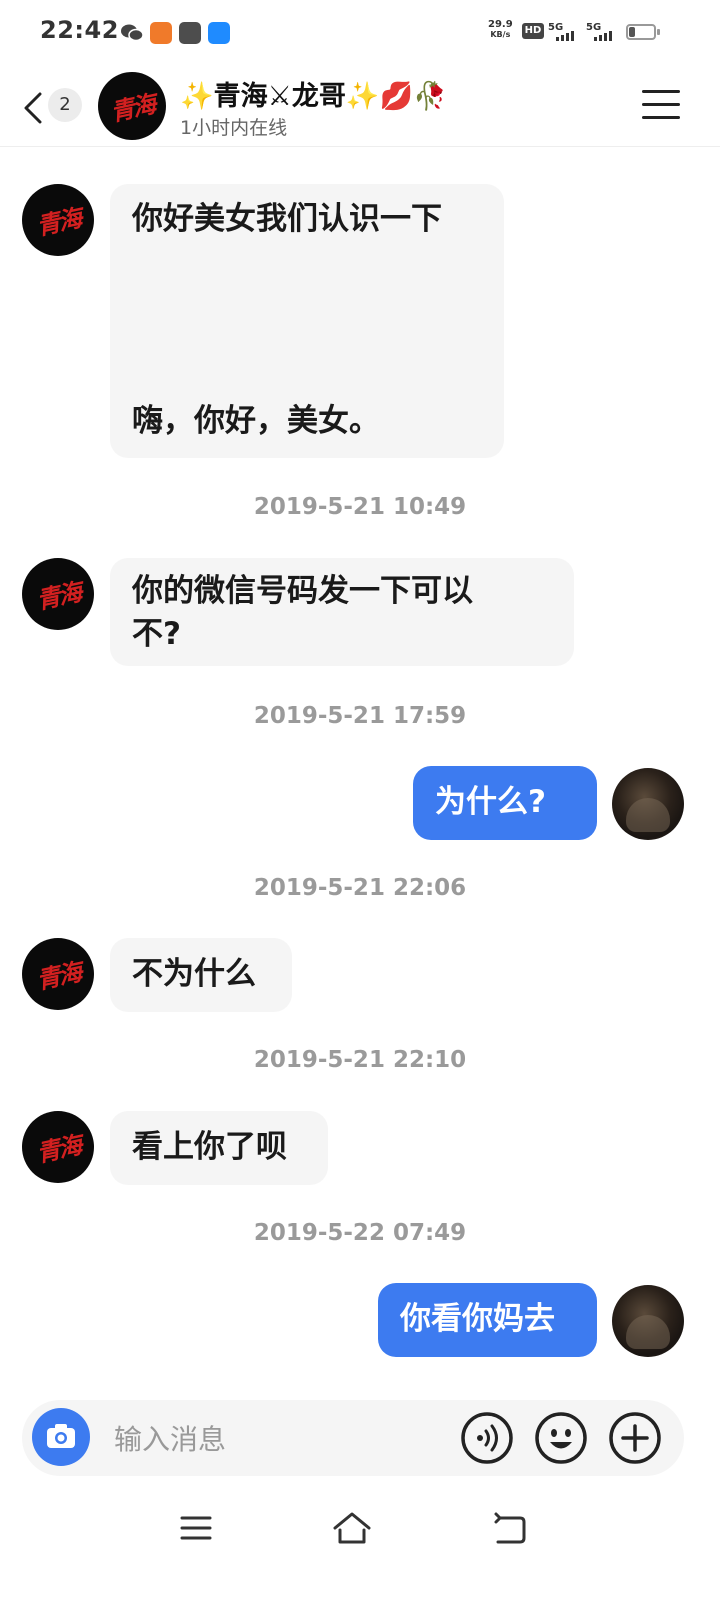  I want to click on home-icon, so click(352, 1531).